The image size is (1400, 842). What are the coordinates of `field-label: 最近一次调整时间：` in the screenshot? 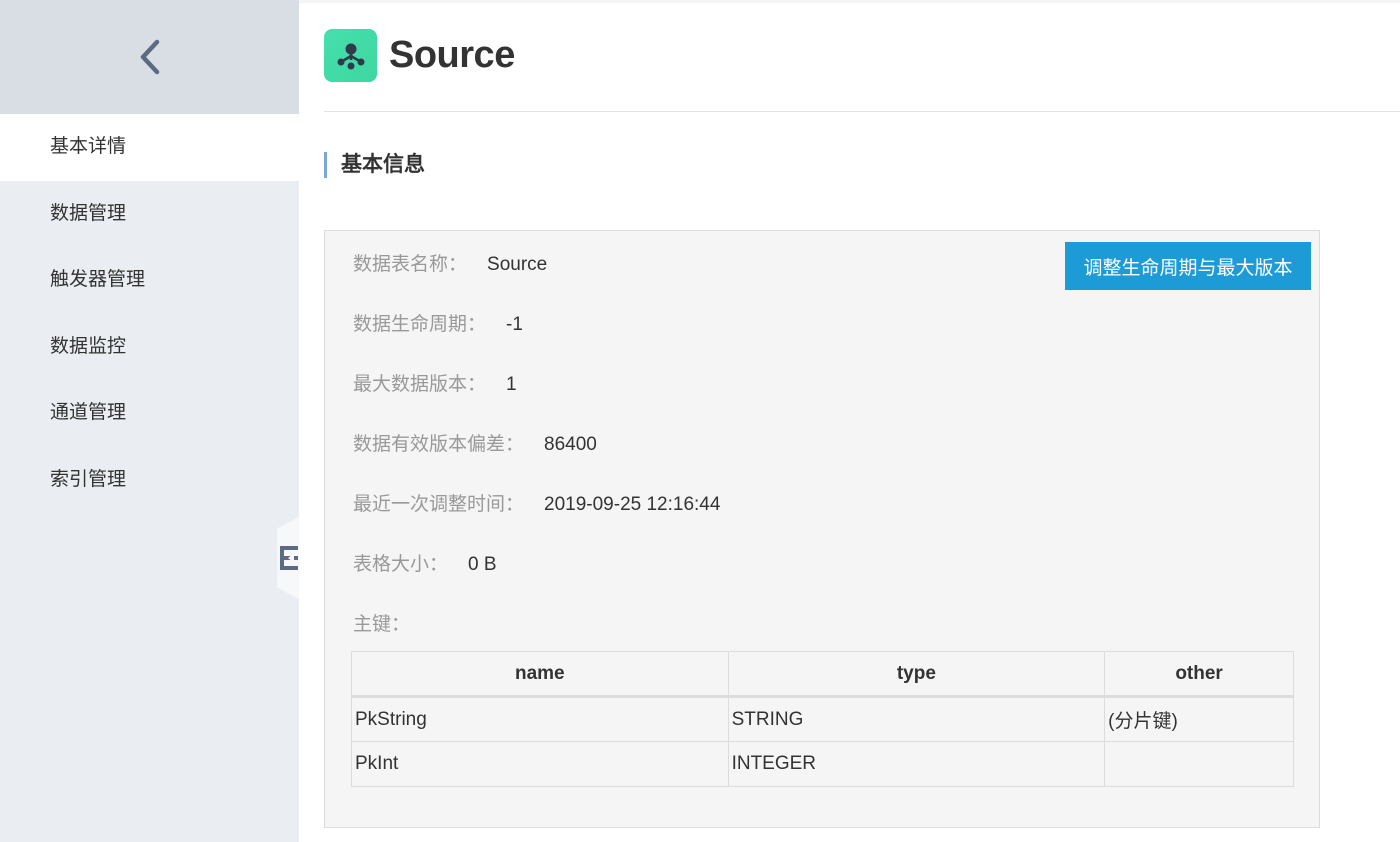 It's located at (439, 504).